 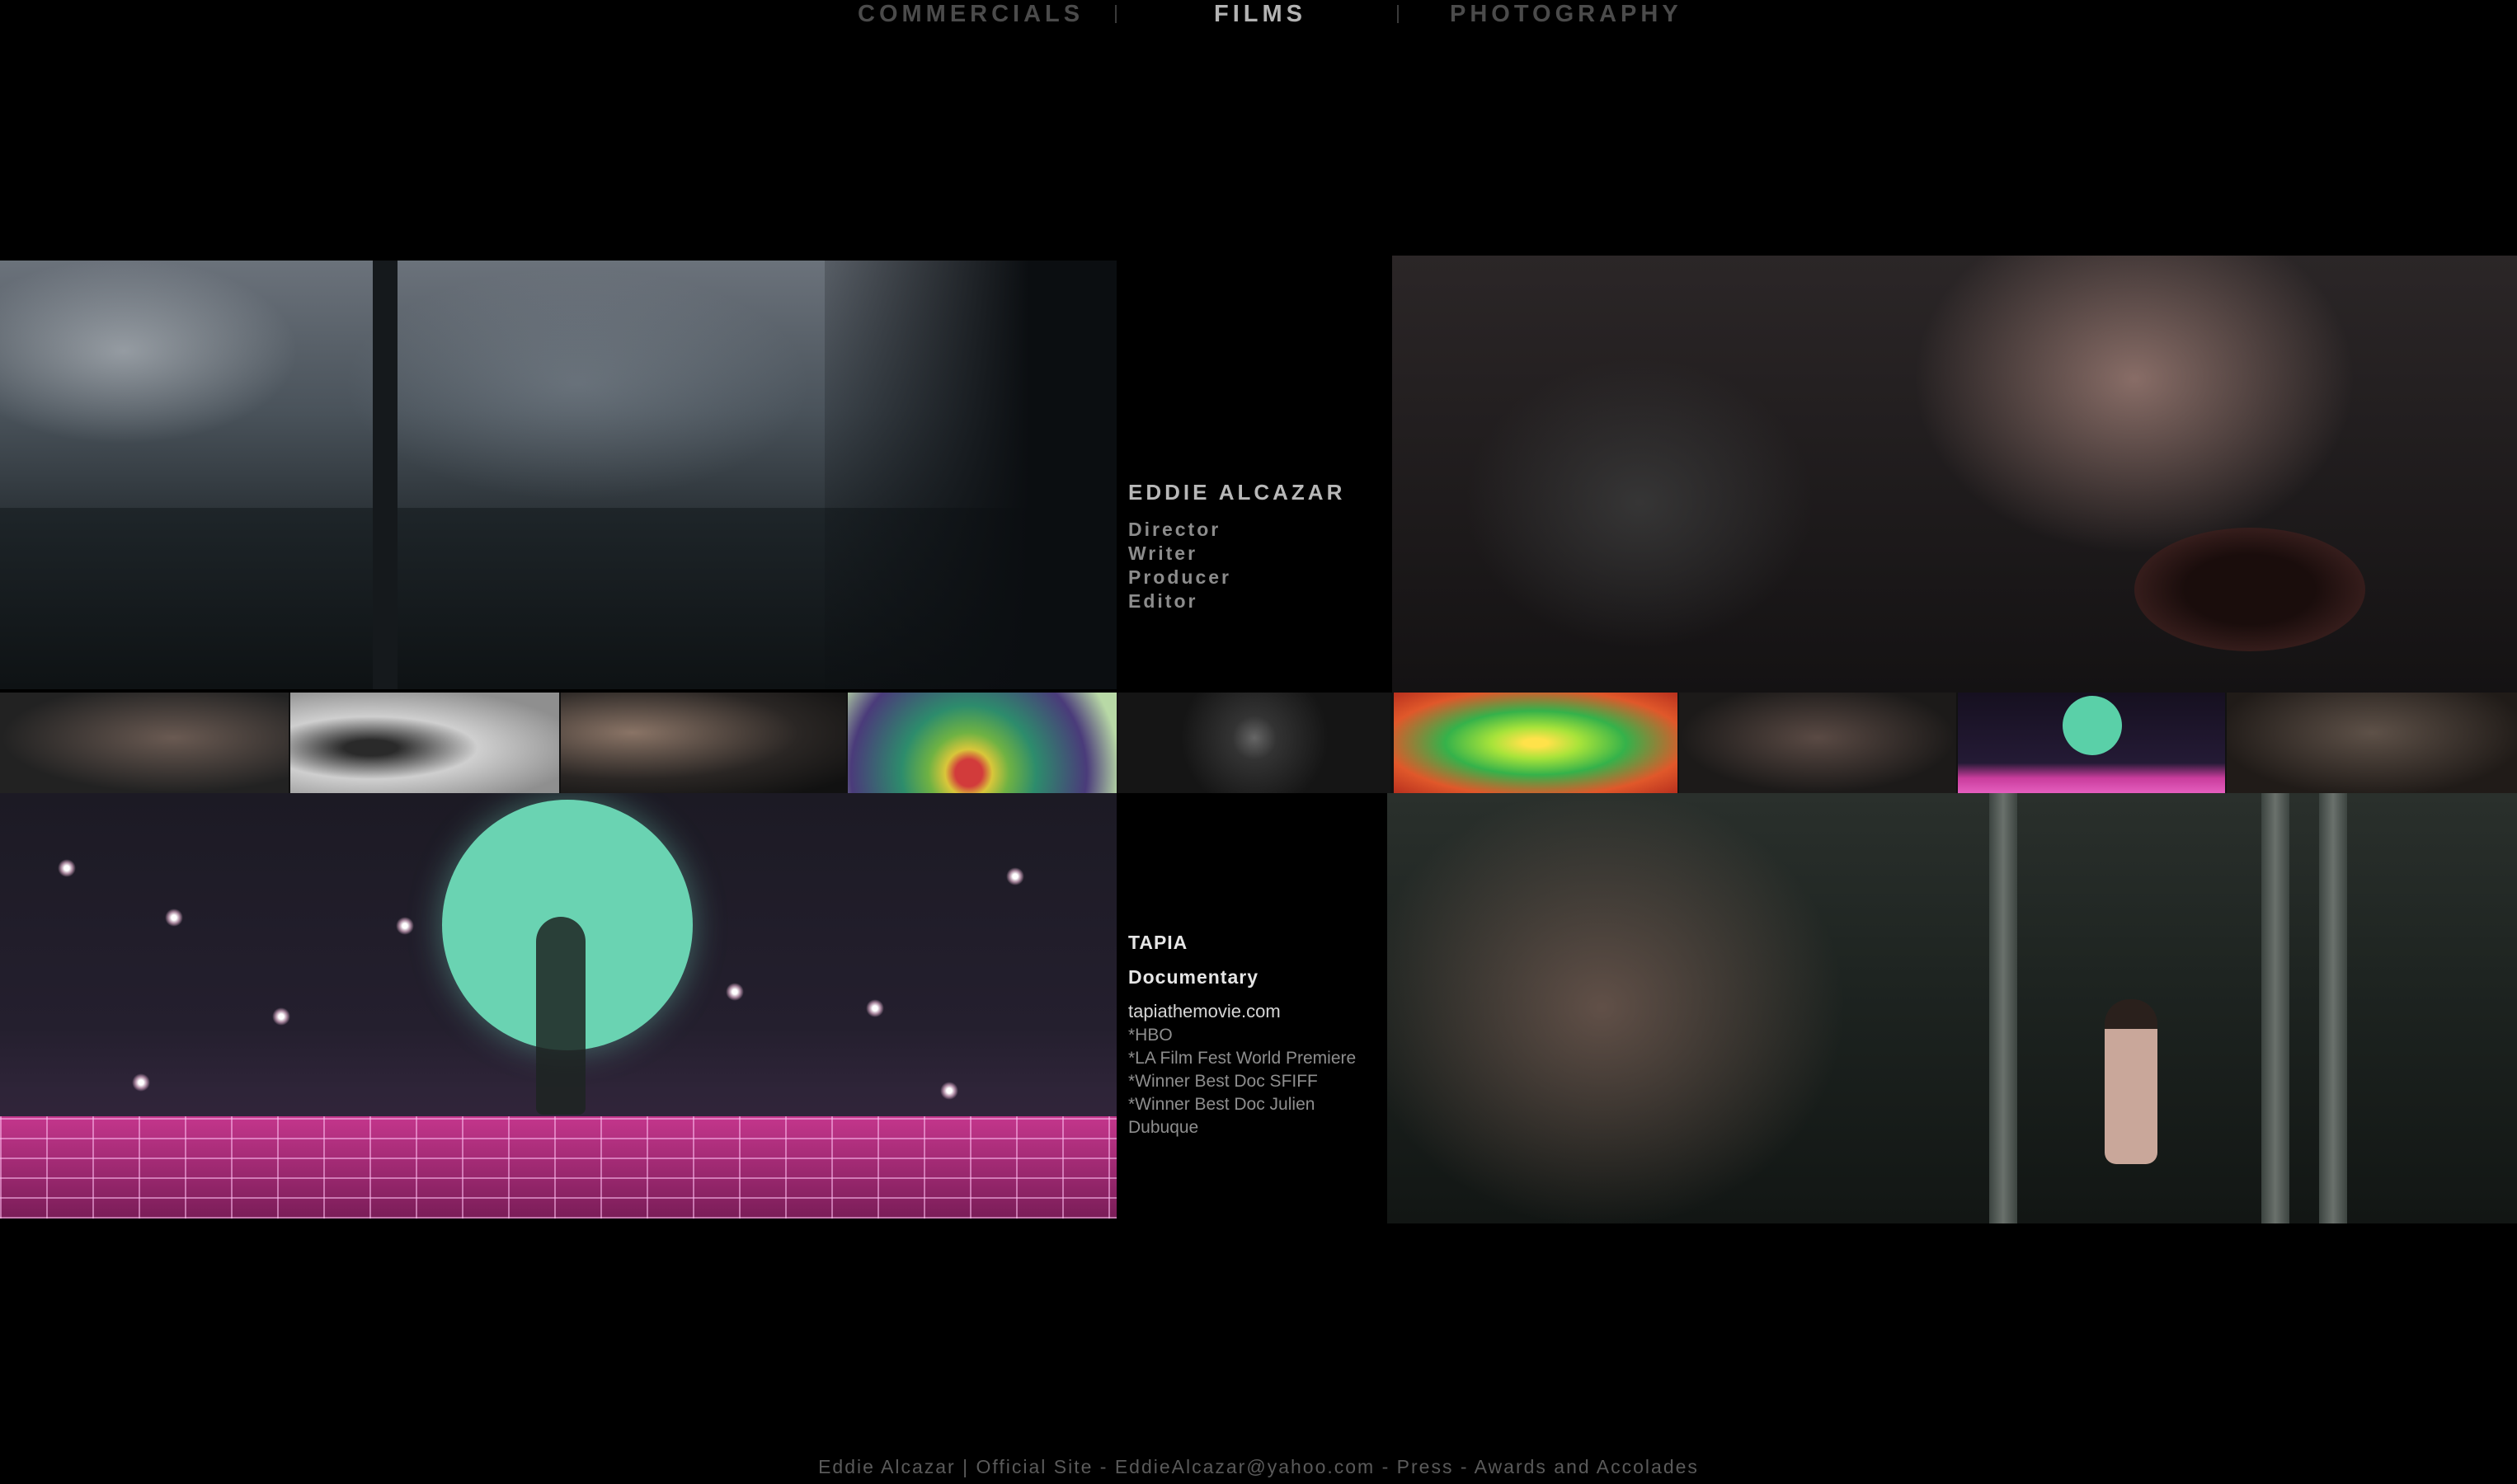 What do you see at coordinates (2249, 589) in the screenshot?
I see `mouth-shape` at bounding box center [2249, 589].